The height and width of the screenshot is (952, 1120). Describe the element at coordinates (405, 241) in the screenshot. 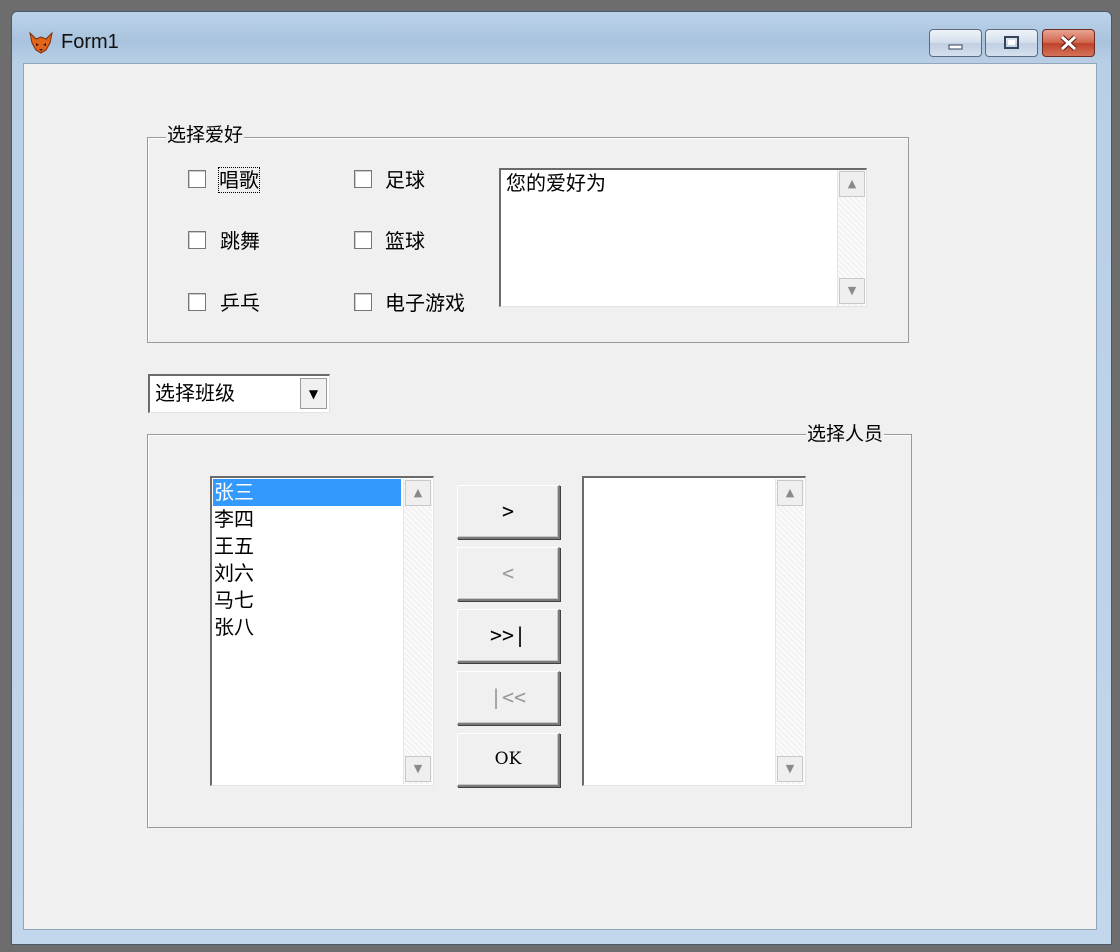

I see `checkbox-label-basketball: 篮球` at that location.